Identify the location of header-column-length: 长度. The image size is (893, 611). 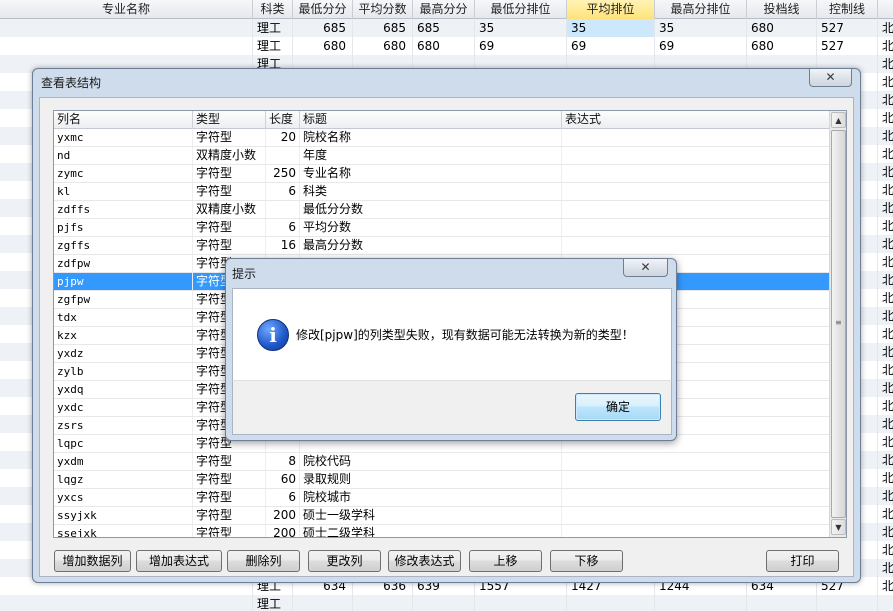
(283, 120).